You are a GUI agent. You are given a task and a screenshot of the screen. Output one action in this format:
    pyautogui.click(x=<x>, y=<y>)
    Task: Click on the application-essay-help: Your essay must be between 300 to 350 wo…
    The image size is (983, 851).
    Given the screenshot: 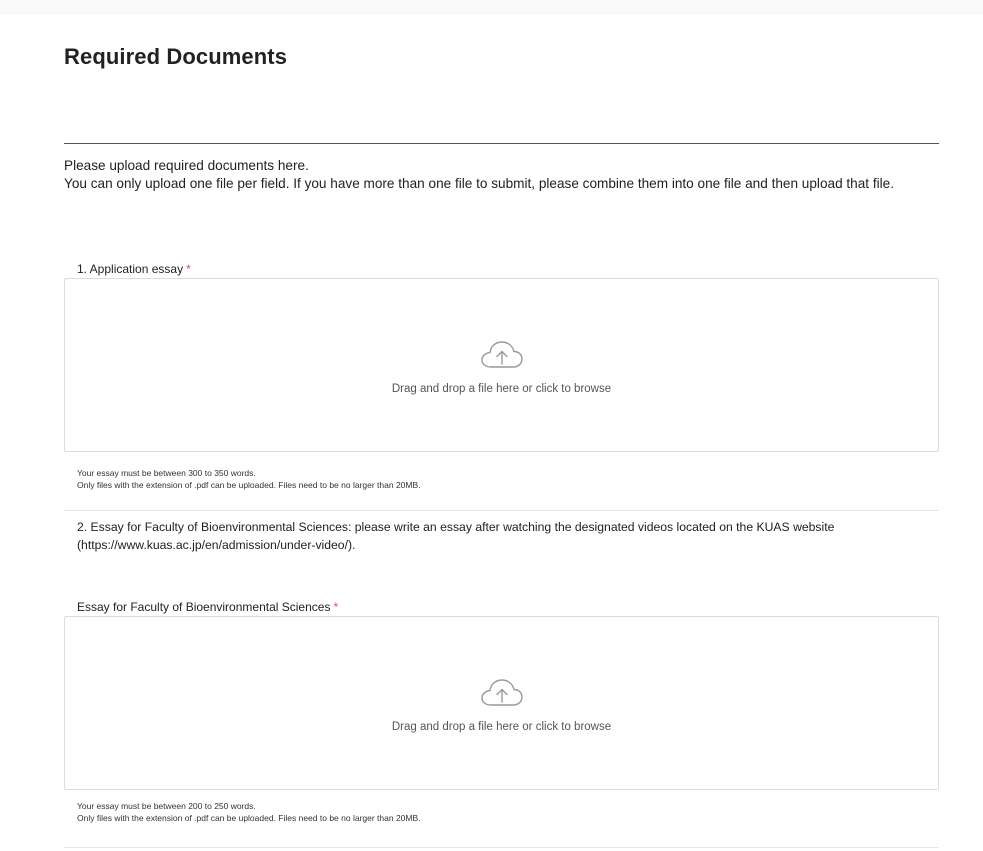 What is the action you would take?
    pyautogui.click(x=249, y=479)
    